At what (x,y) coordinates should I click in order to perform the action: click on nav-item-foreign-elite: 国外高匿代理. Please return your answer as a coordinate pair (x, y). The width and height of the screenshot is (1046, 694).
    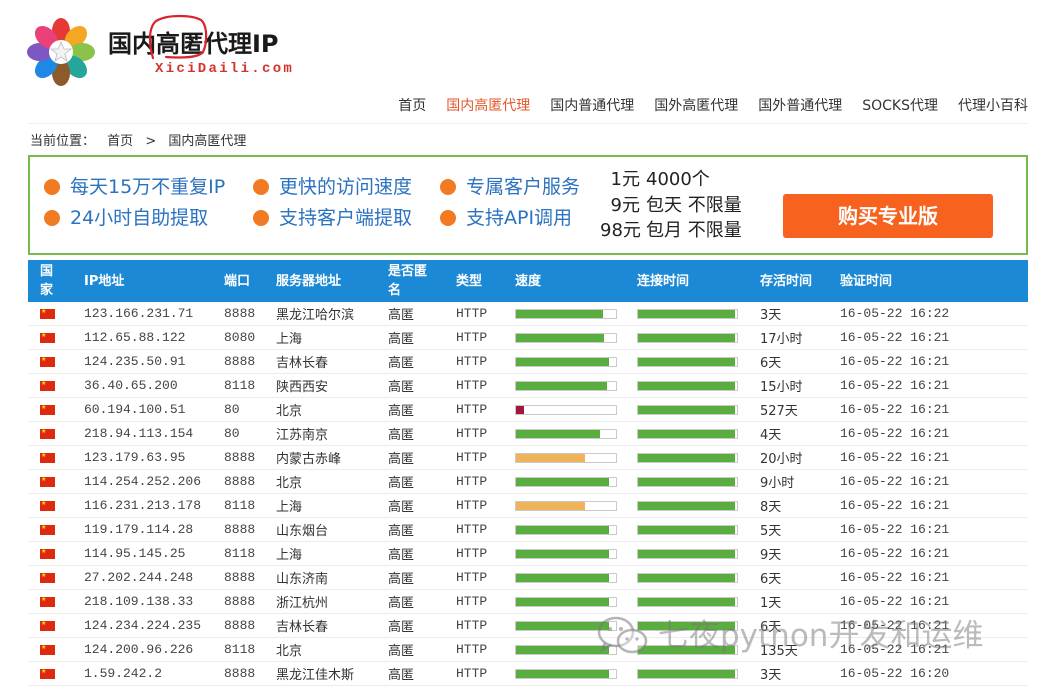
    Looking at the image, I should click on (696, 106).